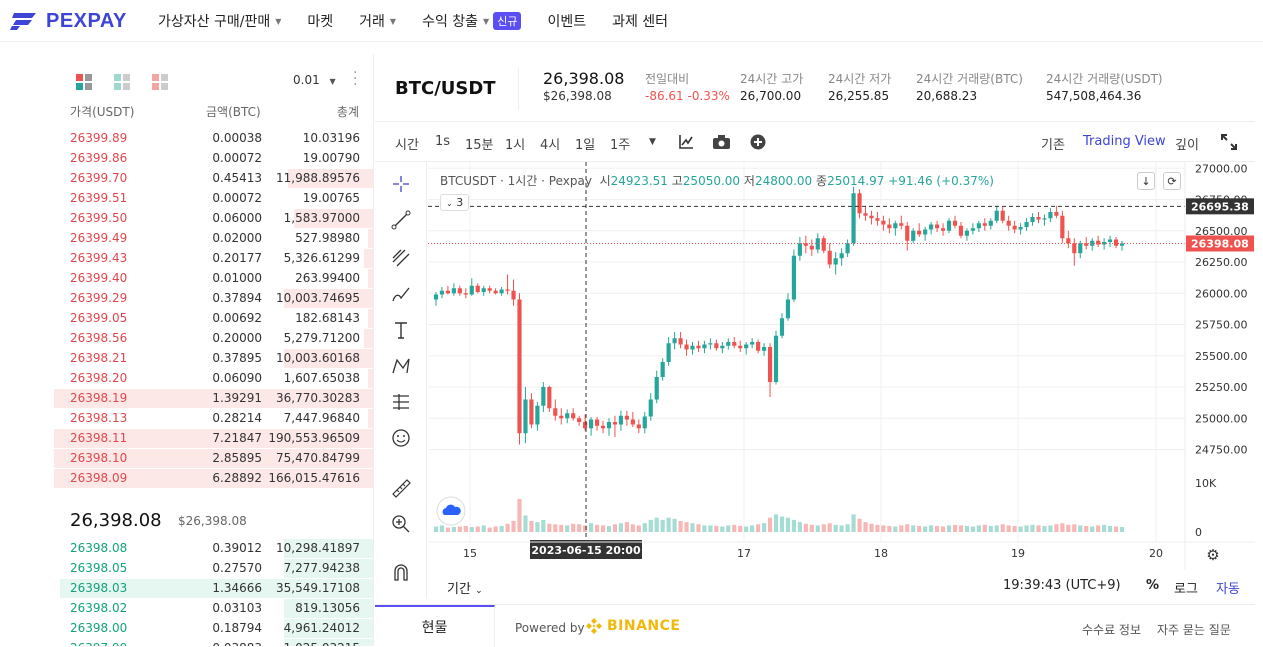  What do you see at coordinates (213, 238) in the screenshot?
I see `orderbook-row: 26399.49 0.02000 527.98980` at bounding box center [213, 238].